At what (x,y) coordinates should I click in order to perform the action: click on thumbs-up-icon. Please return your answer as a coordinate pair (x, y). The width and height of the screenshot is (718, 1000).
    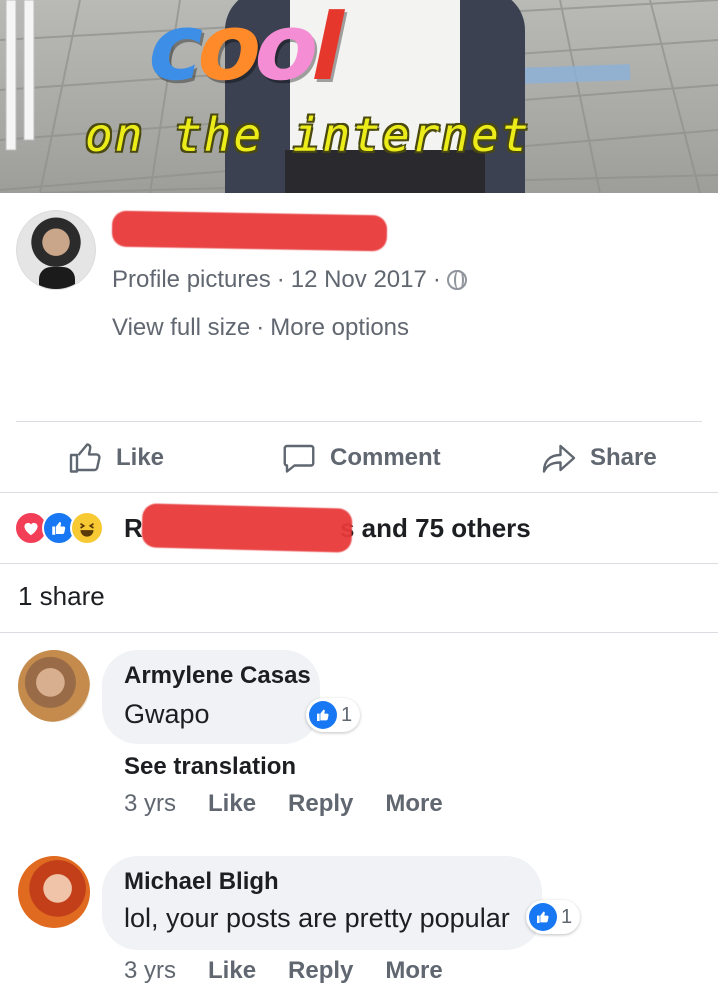
    Looking at the image, I should click on (85, 458).